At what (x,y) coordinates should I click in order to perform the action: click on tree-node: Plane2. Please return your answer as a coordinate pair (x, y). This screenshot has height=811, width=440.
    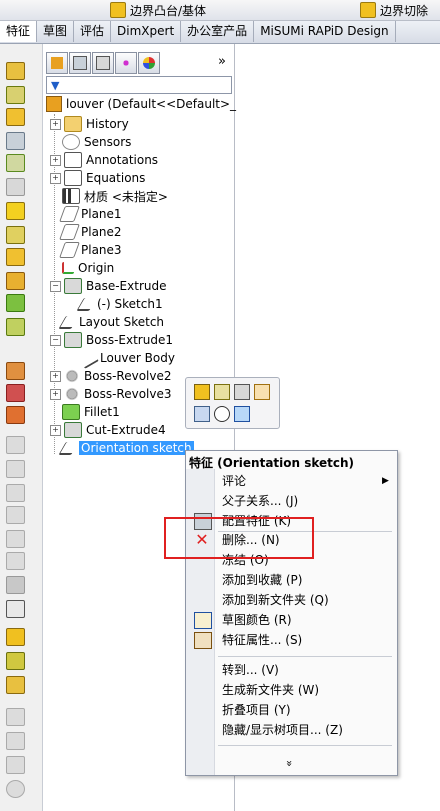
    Looking at the image, I should click on (86, 232).